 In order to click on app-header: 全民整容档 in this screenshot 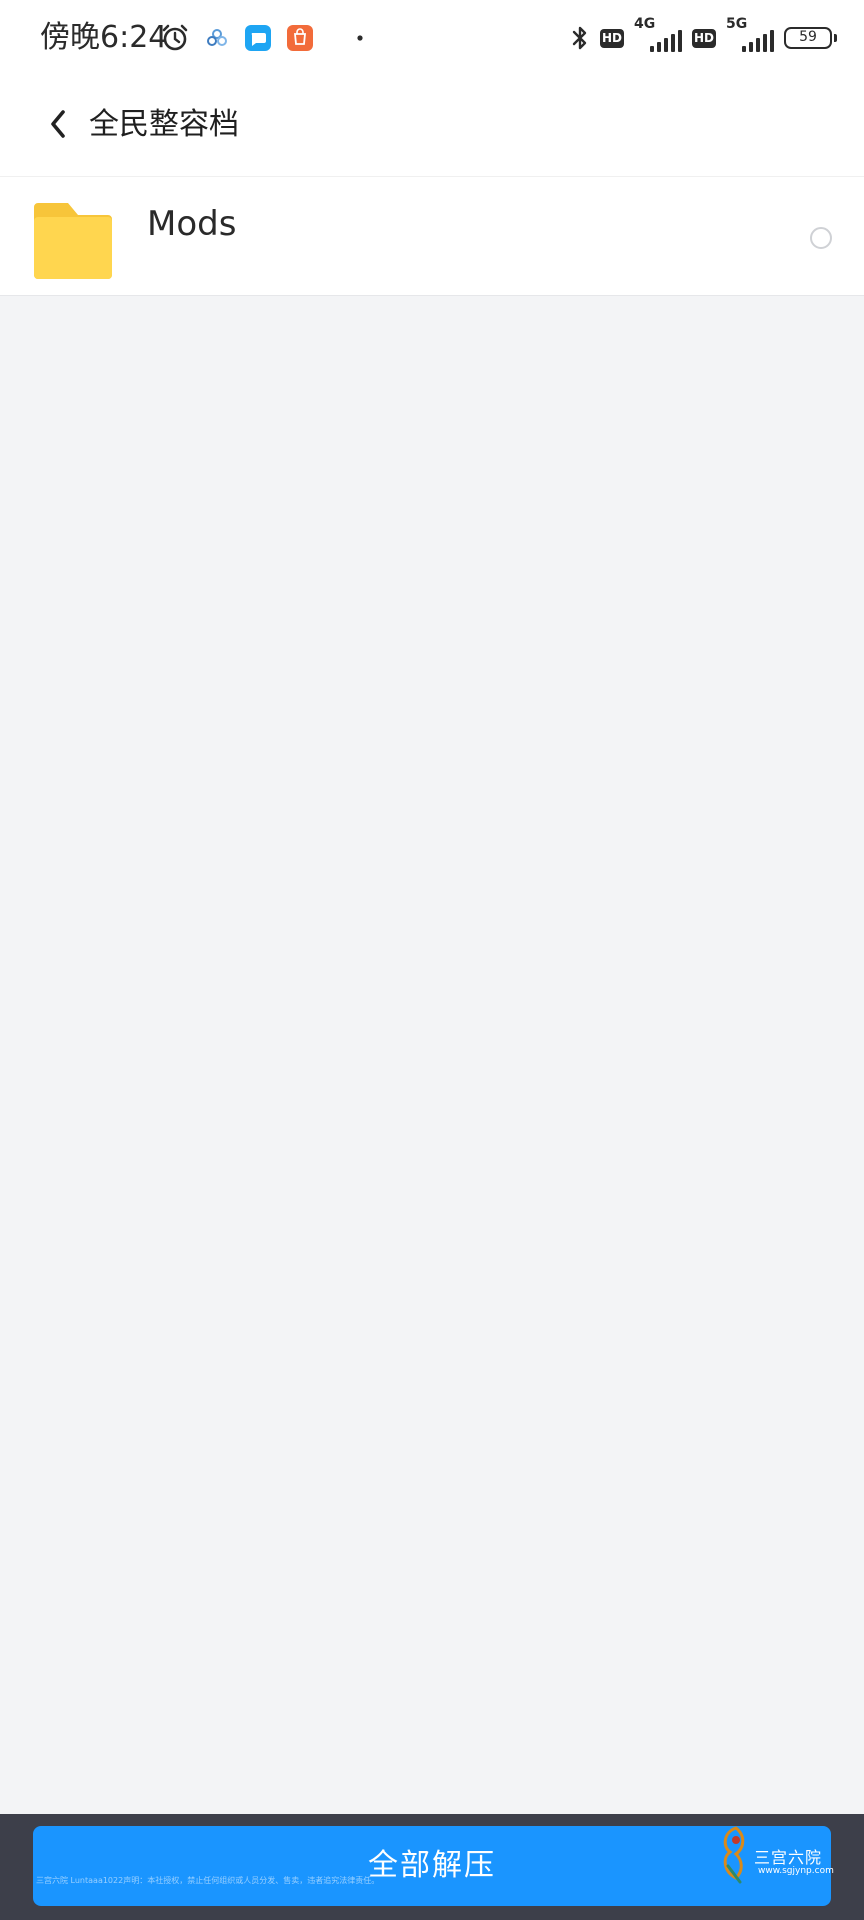, I will do `click(432, 126)`.